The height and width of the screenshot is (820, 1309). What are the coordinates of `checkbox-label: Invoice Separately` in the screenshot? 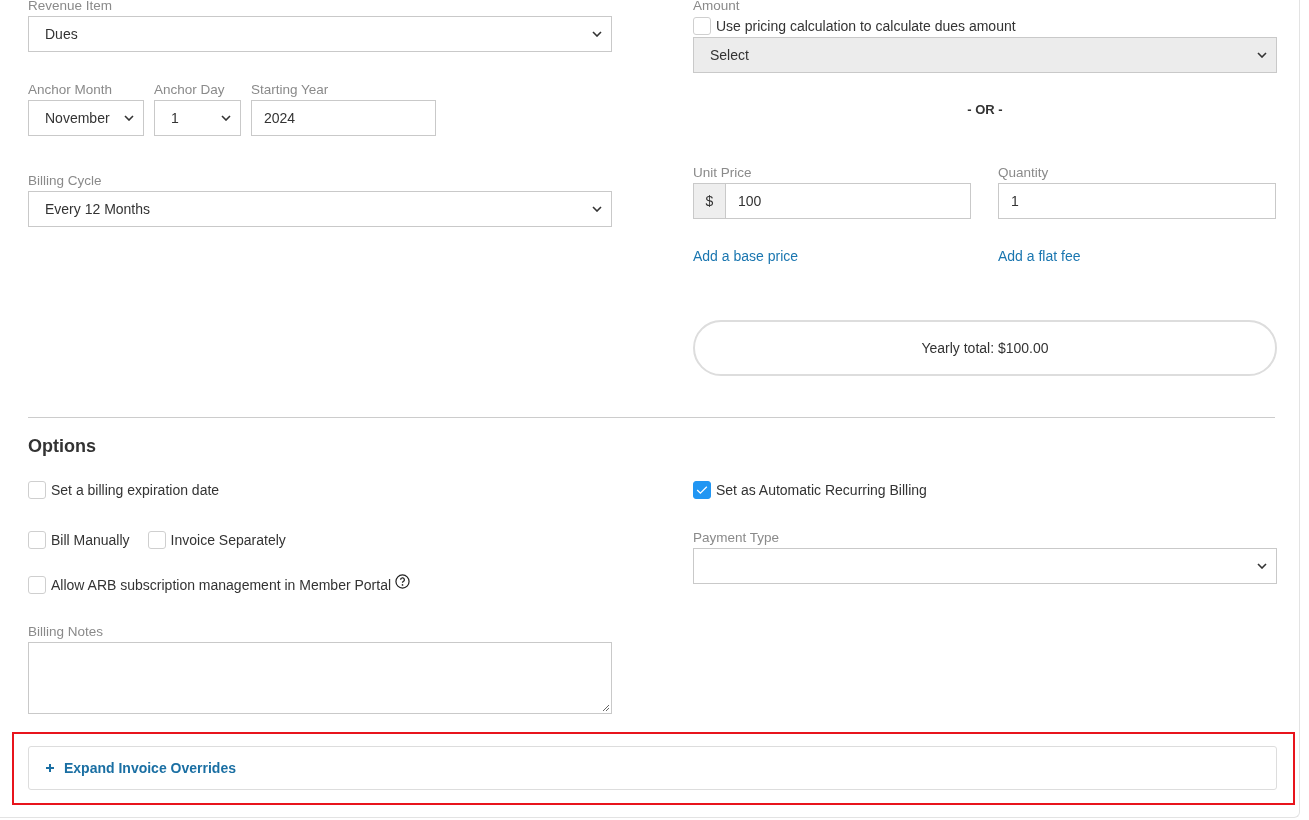 It's located at (228, 540).